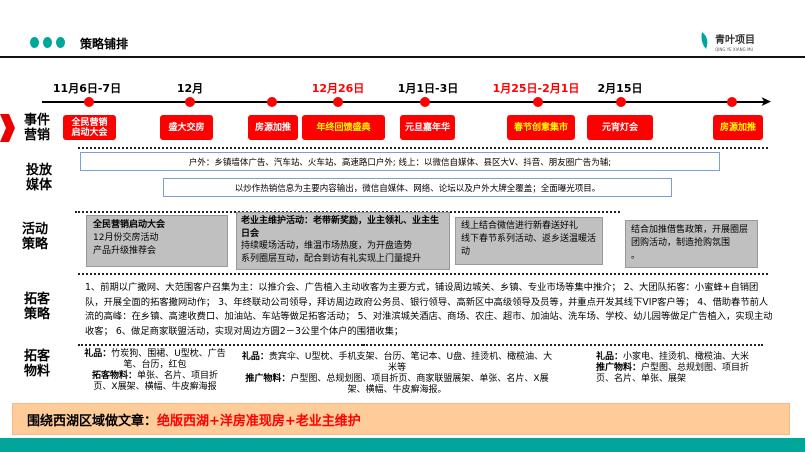 This screenshot has height=452, width=805. Describe the element at coordinates (338, 88) in the screenshot. I see `timeline-date: 12月26日` at that location.